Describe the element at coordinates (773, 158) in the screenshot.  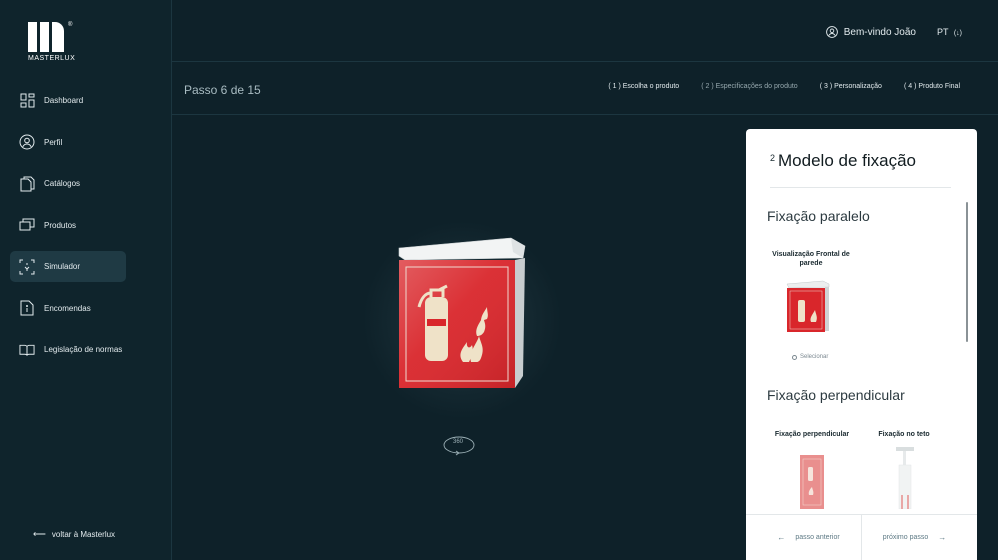
I see `panel-step-number: 2` at that location.